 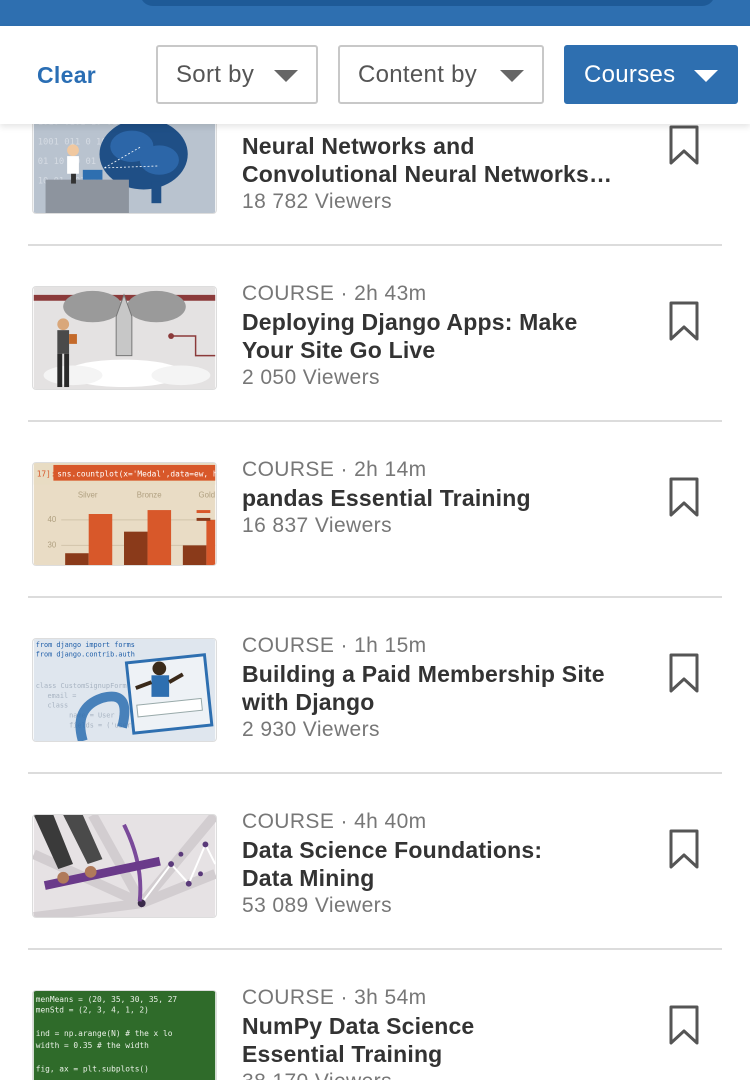 What do you see at coordinates (317, 525) in the screenshot?
I see `course-viewers: 16 837 Viewers` at bounding box center [317, 525].